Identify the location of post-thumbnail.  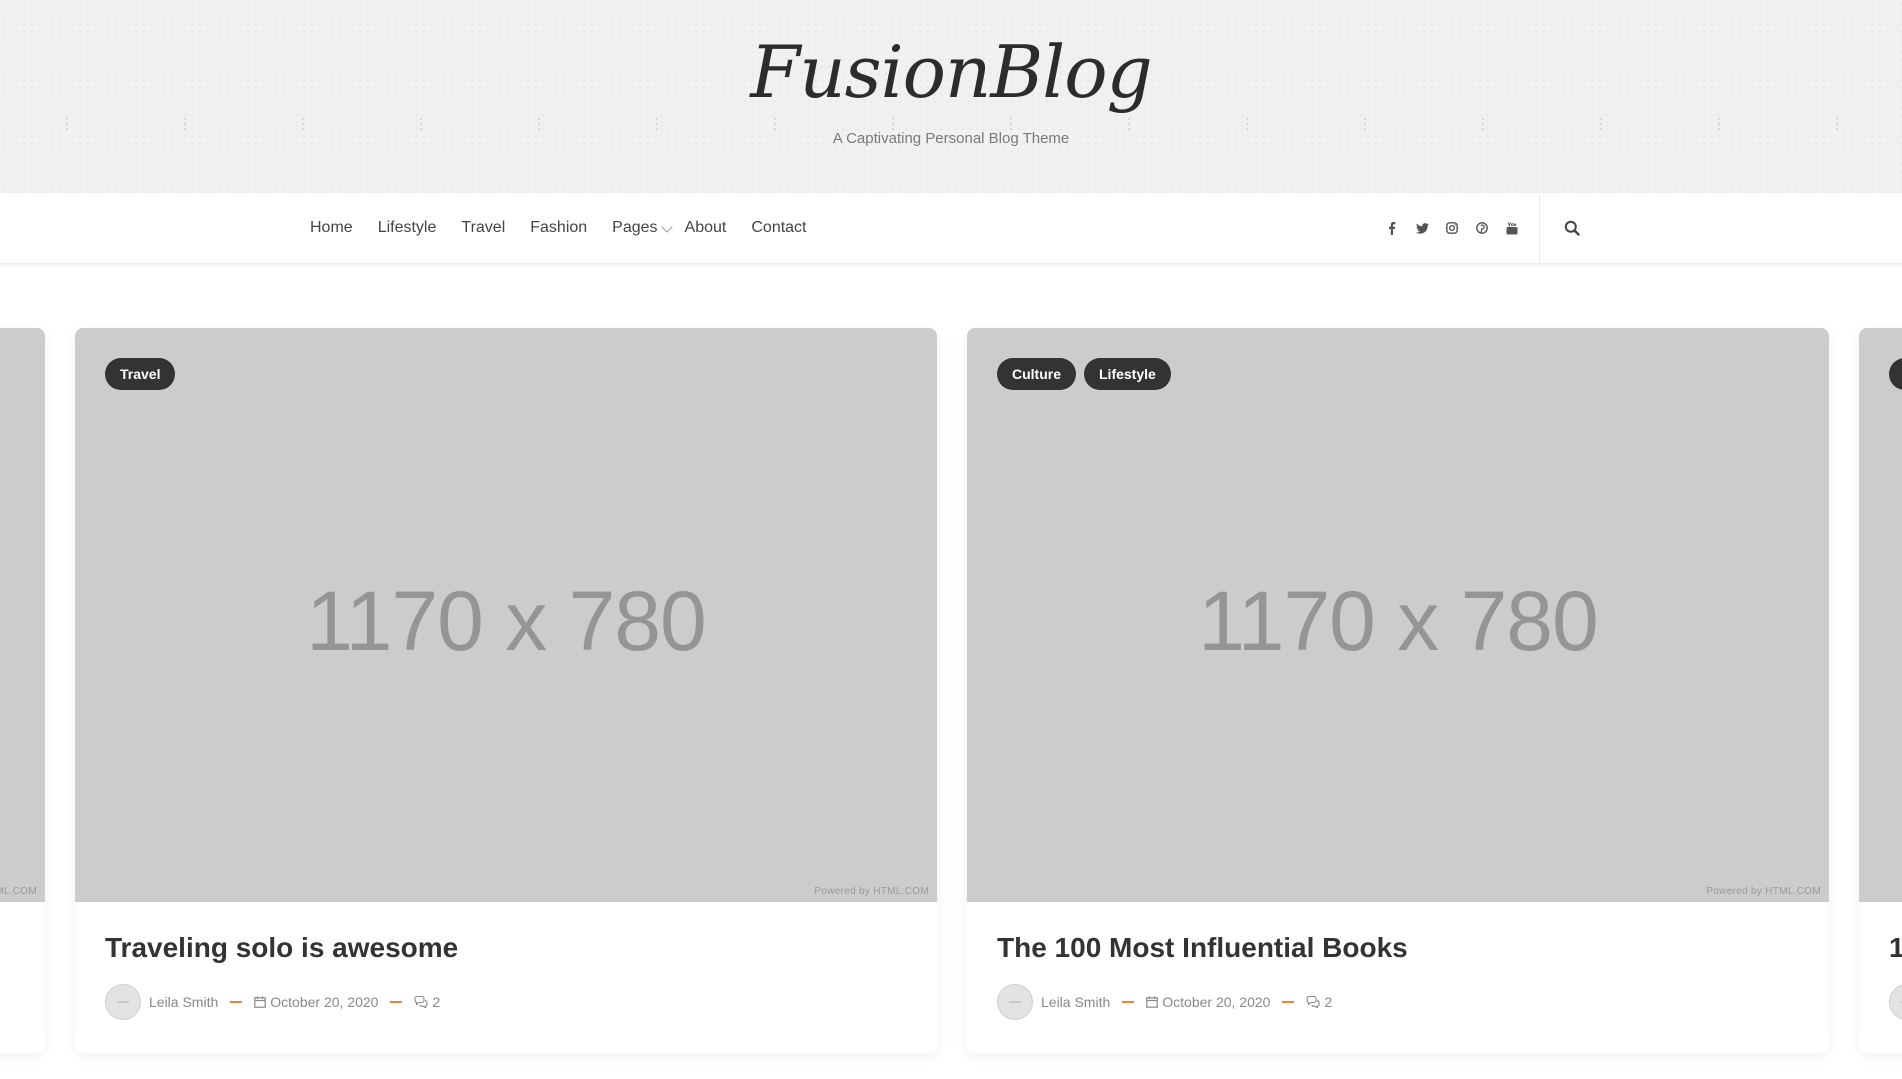
(1880, 615).